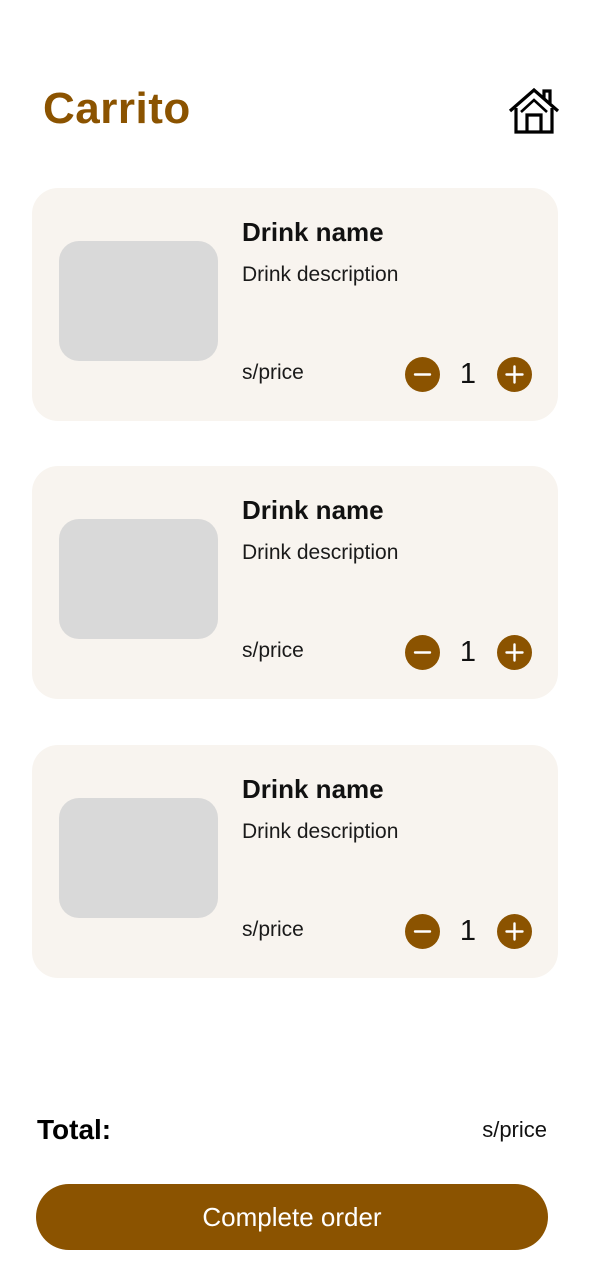 The image size is (590, 1280). I want to click on total-label: Total:, so click(74, 1129).